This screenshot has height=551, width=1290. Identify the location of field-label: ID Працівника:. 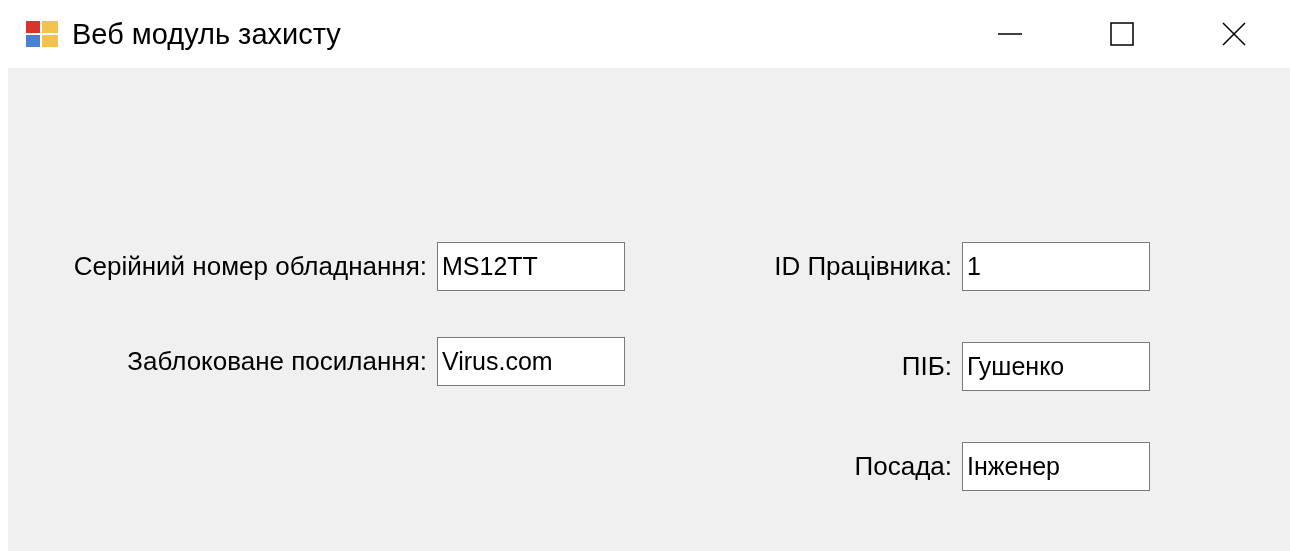
(862, 266).